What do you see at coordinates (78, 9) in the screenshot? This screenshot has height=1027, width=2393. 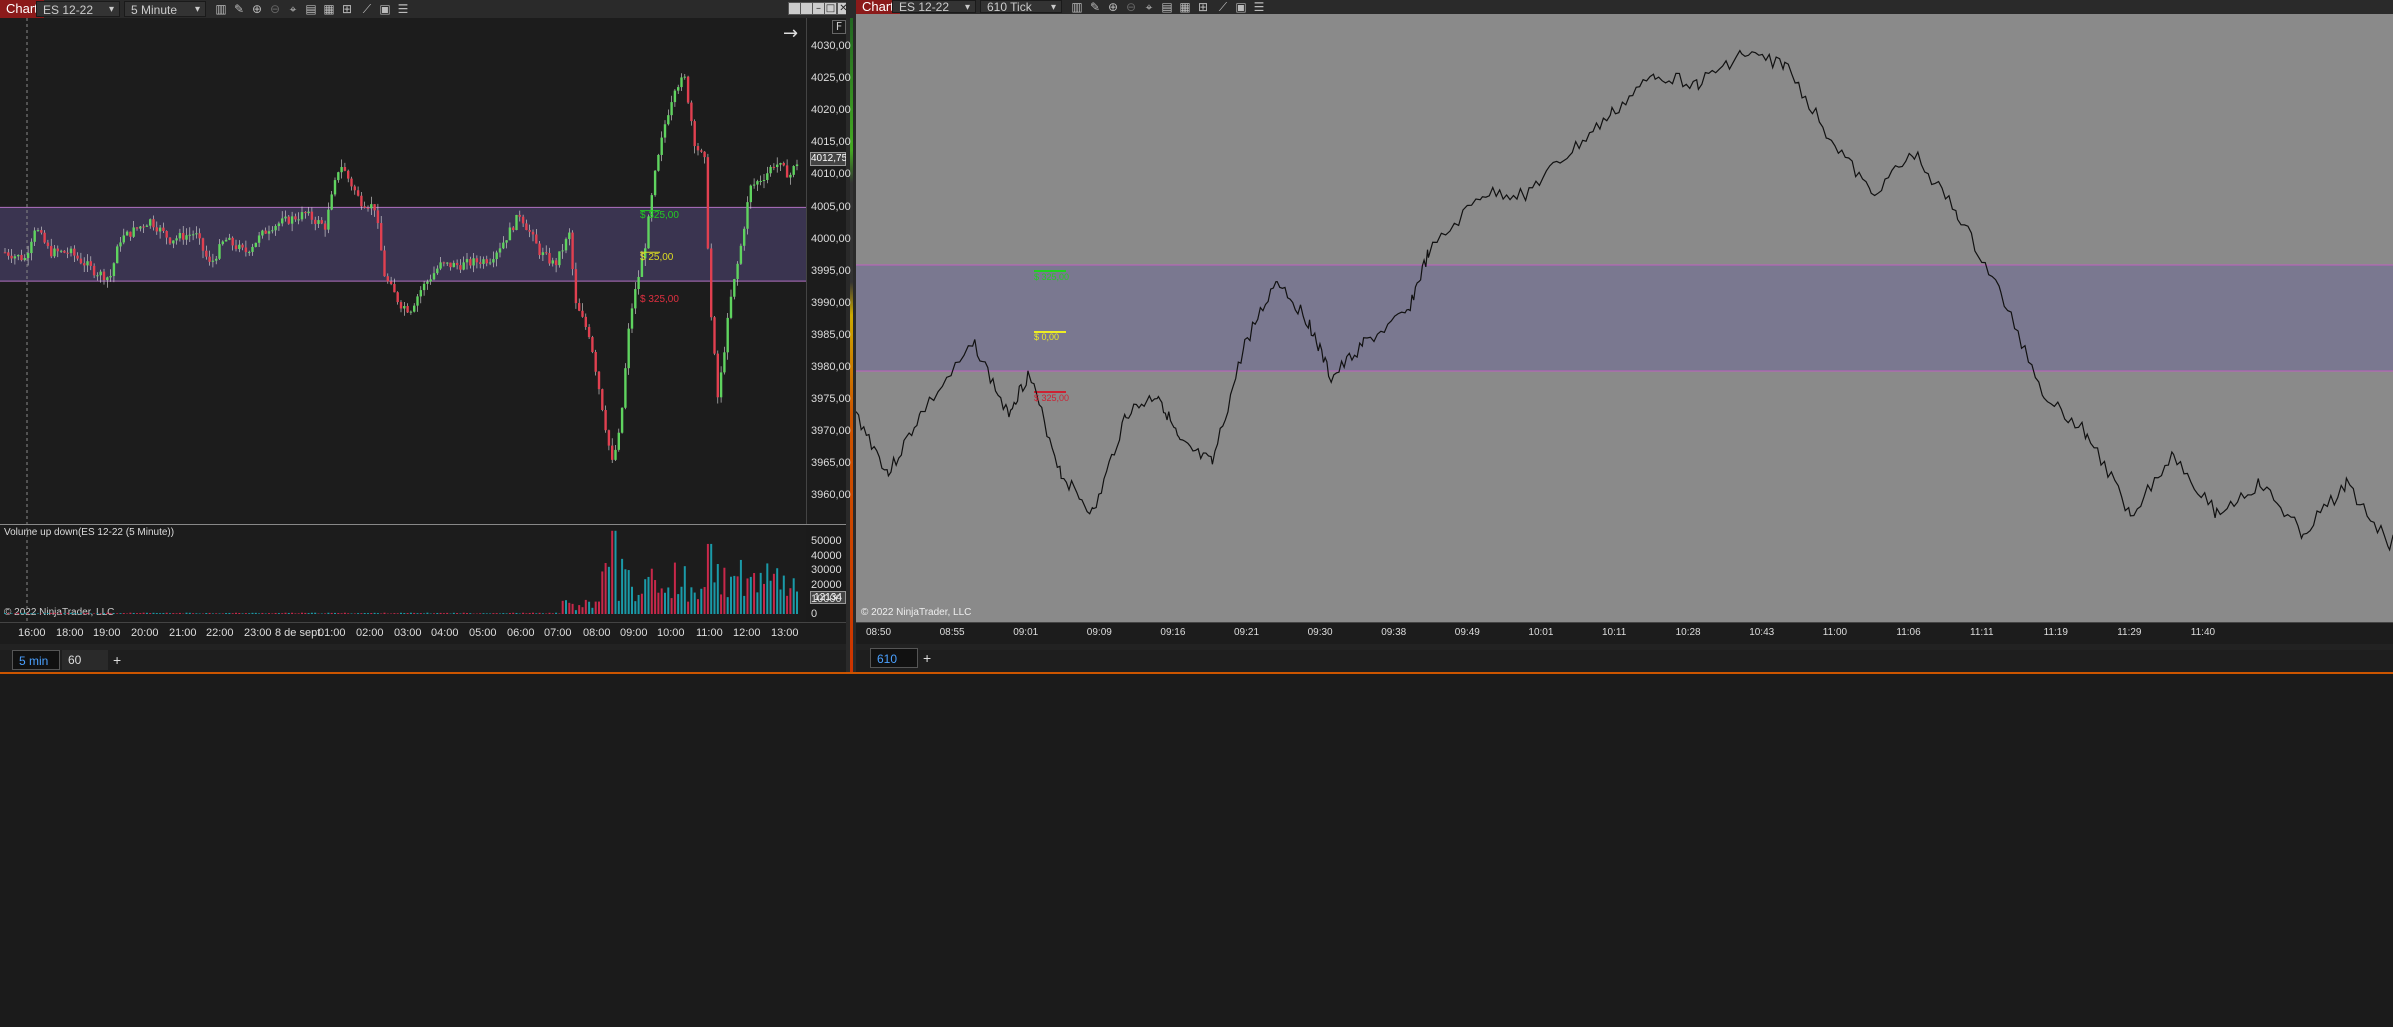 I see `left-instrument-select: ES 12-22▾` at bounding box center [78, 9].